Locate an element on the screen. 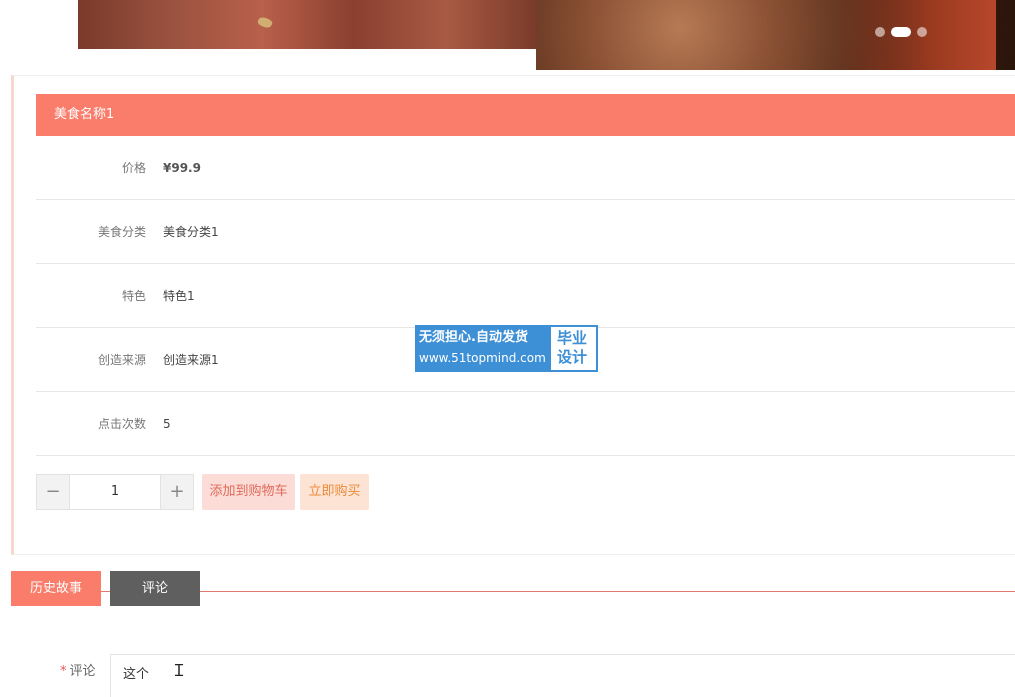 The height and width of the screenshot is (697, 1015). watermark-slogan: 无须担心.自动发货 is located at coordinates (473, 337).